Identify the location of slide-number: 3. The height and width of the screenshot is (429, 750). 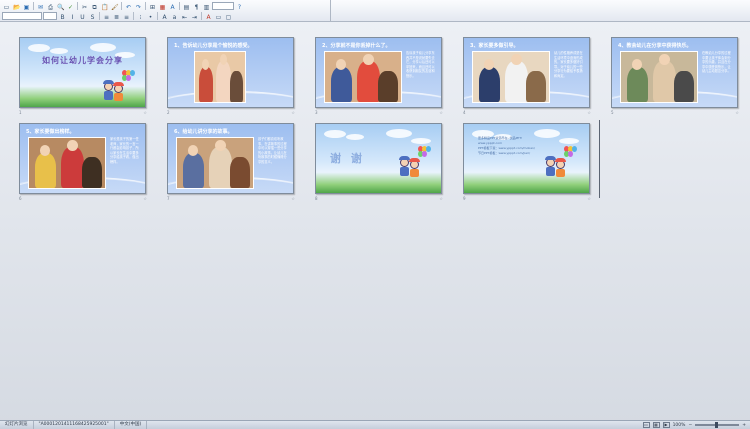
(316, 112).